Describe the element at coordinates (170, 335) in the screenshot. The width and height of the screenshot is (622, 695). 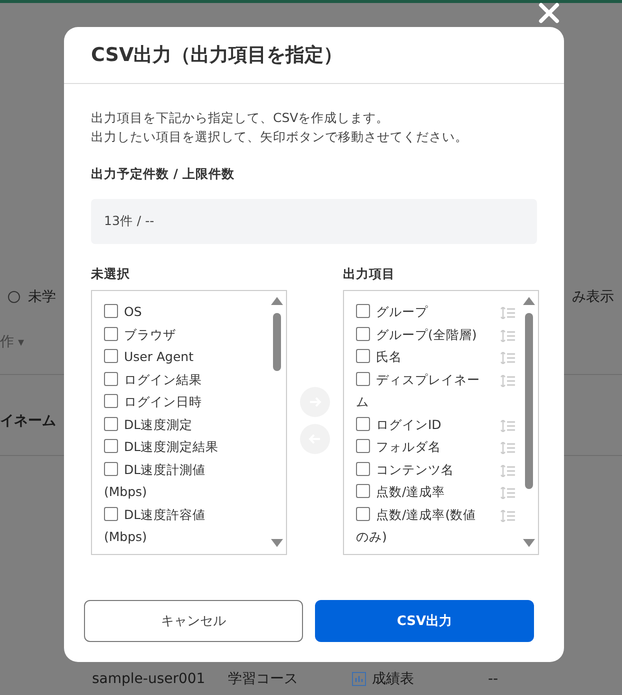
I see `list-item: ブラウザ` at that location.